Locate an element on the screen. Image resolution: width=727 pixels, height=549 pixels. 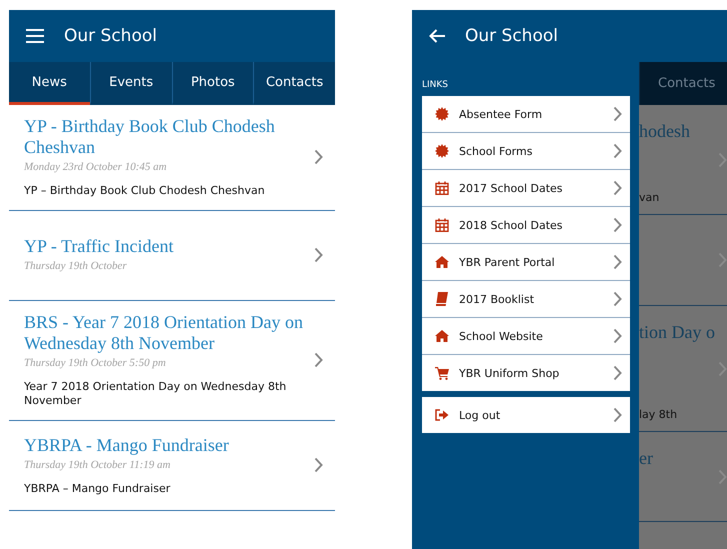
news-summary: YBRPA – Mango Fundraiser is located at coordinates (98, 489).